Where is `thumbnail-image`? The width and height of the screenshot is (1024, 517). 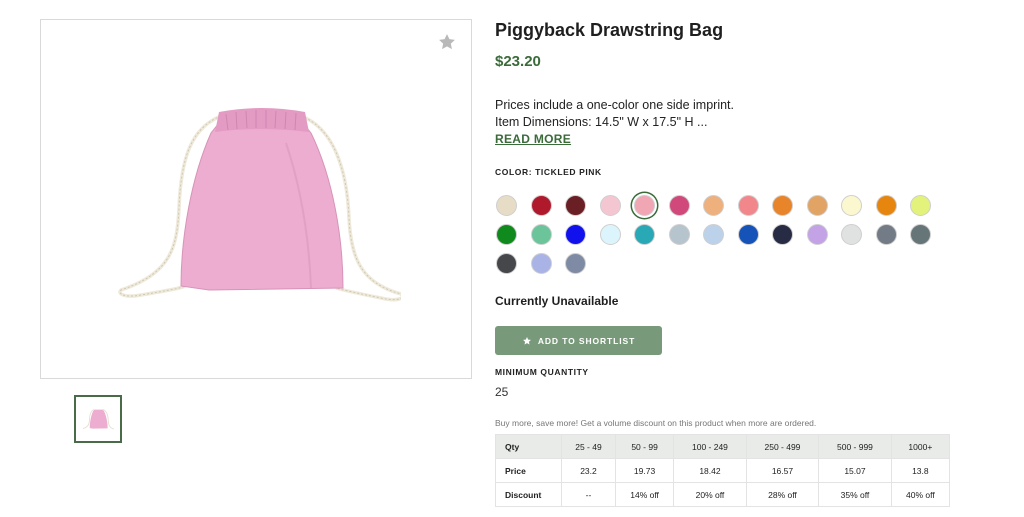 thumbnail-image is located at coordinates (98, 419).